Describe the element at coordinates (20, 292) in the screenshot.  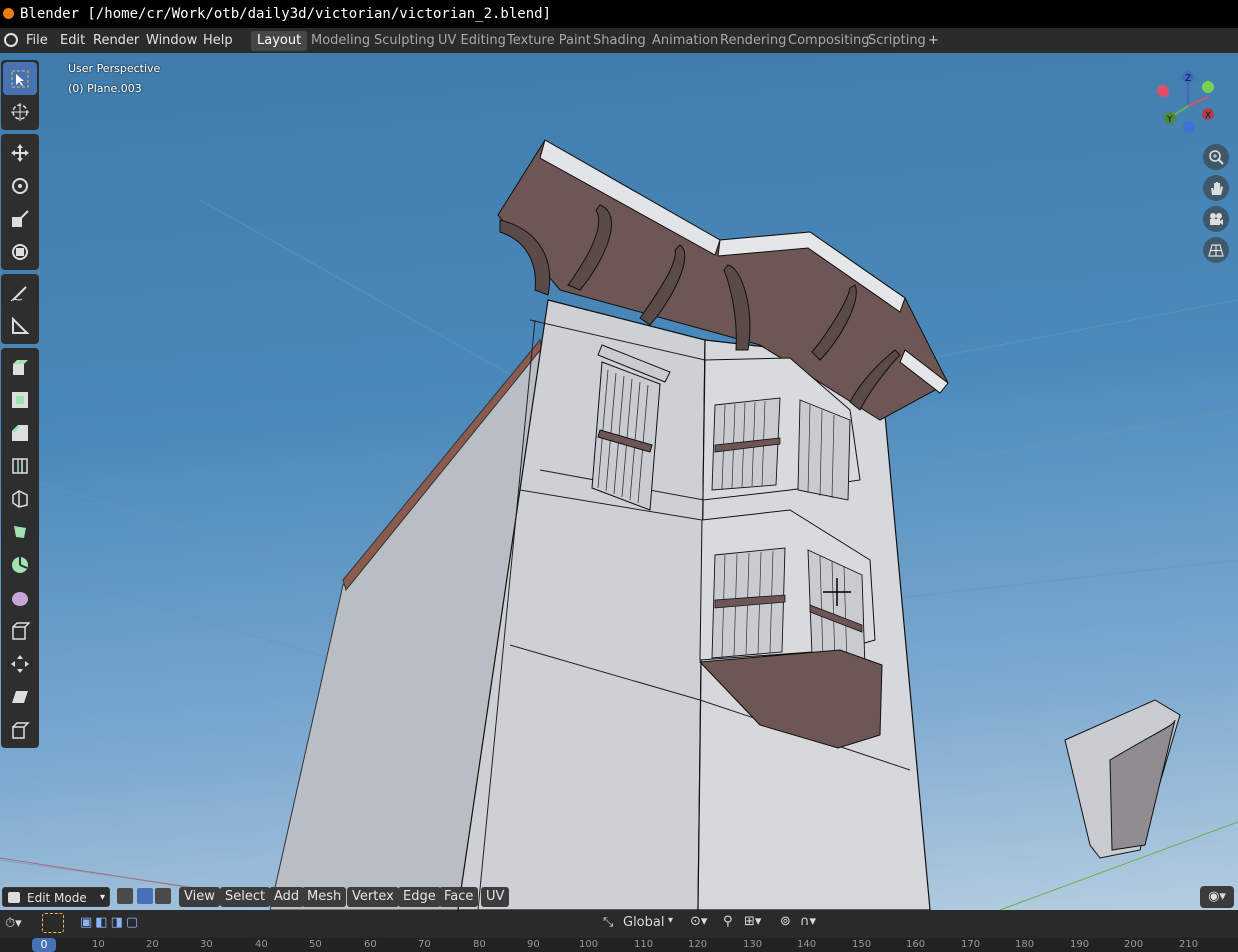
I see `annotate-icon` at that location.